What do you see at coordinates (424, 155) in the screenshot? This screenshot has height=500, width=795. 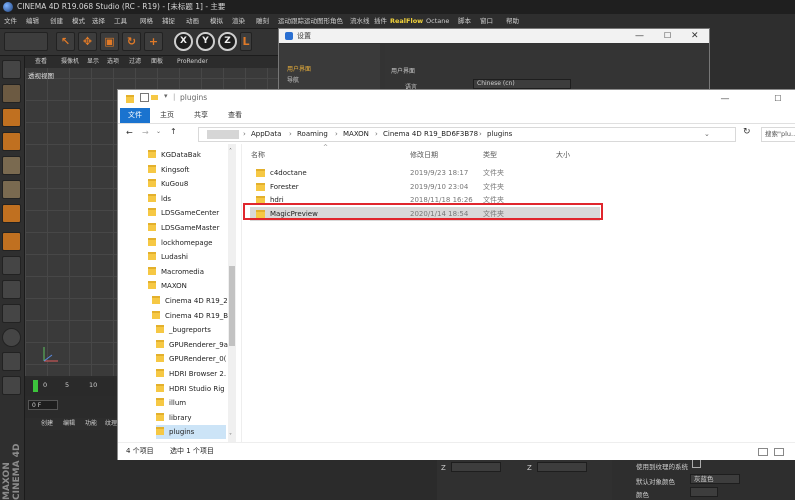 I see `column-date: 修改日期` at bounding box center [424, 155].